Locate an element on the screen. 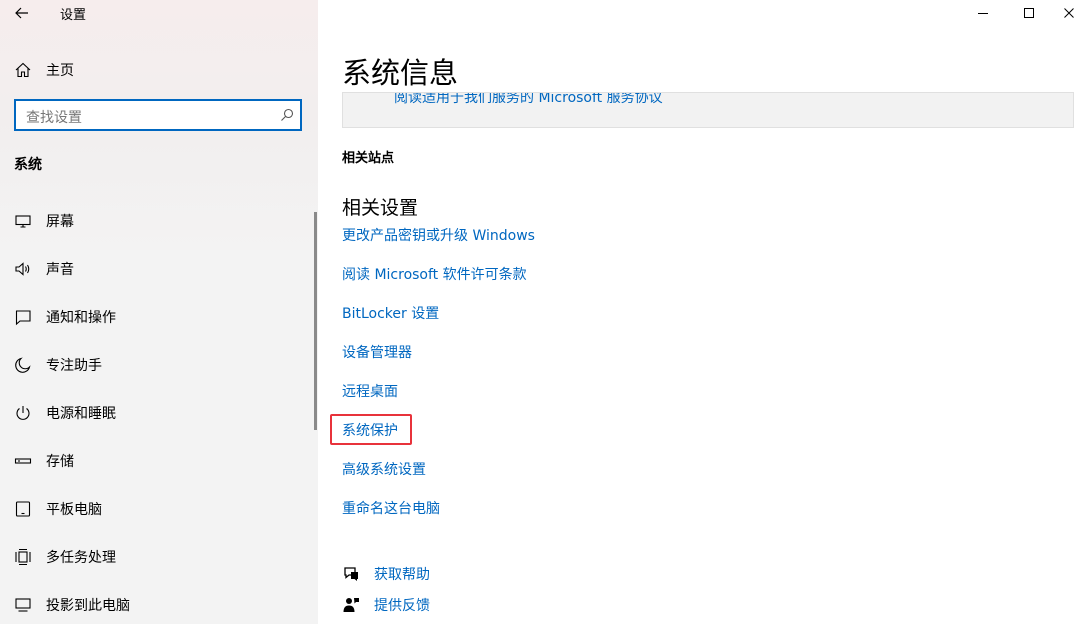 Image resolution: width=1092 pixels, height=624 pixels. advanced-system-settings-link: 高级系统设置 is located at coordinates (384, 469).